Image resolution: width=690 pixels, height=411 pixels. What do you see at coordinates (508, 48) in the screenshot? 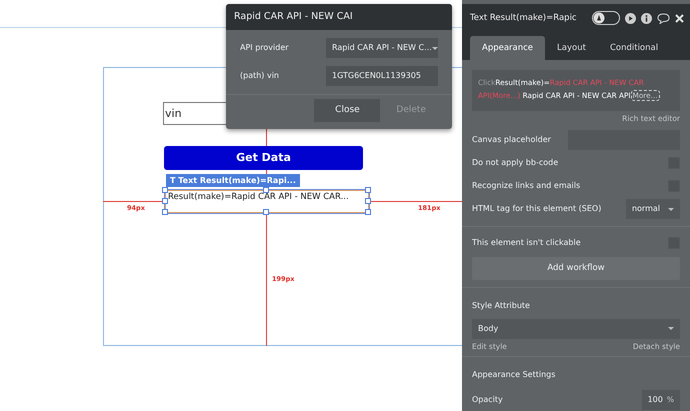
I see `panel-tab: Appearance` at bounding box center [508, 48].